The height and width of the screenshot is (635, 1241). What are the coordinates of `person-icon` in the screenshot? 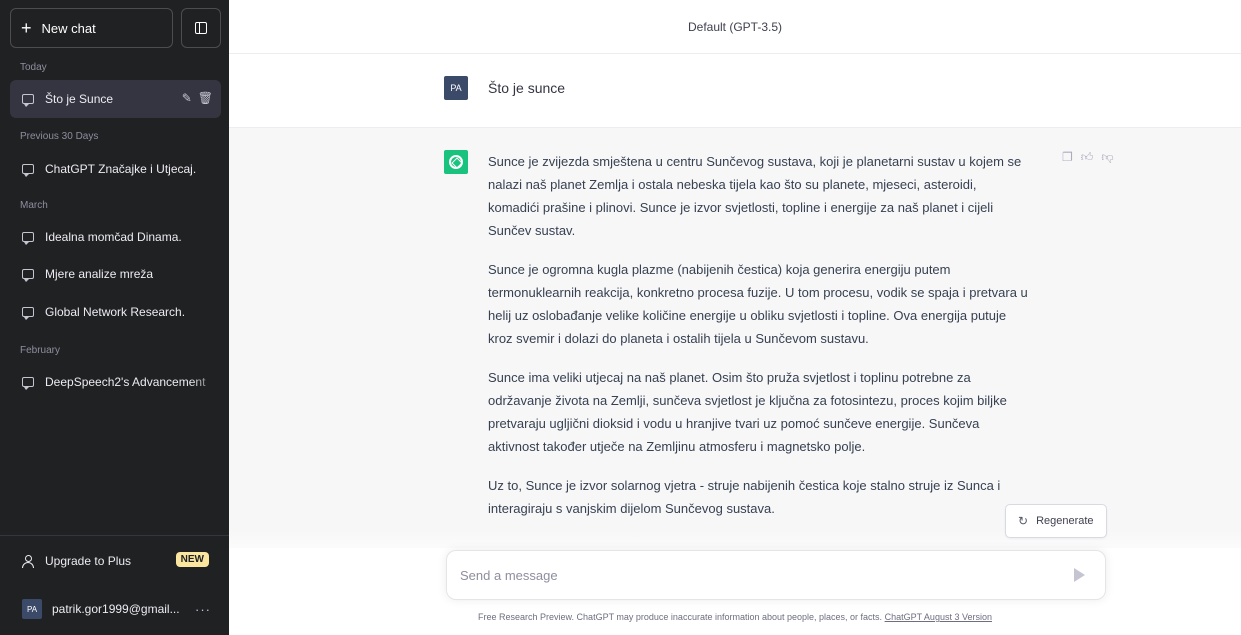 It's located at (28, 561).